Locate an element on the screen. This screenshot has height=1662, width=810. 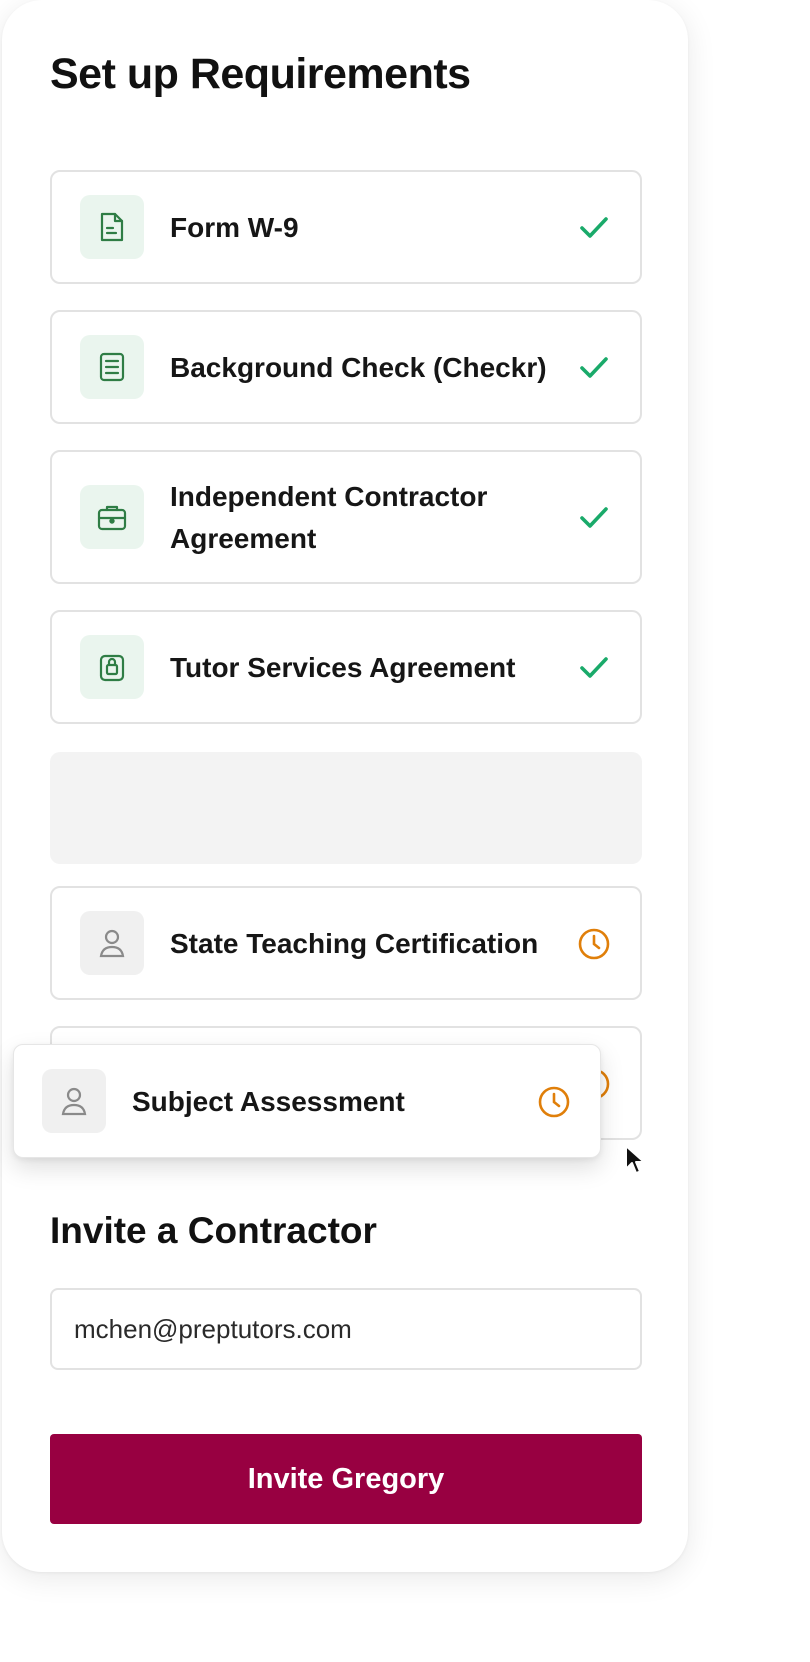
requirement-item-form-w9: Form W-9 is located at coordinates (346, 227).